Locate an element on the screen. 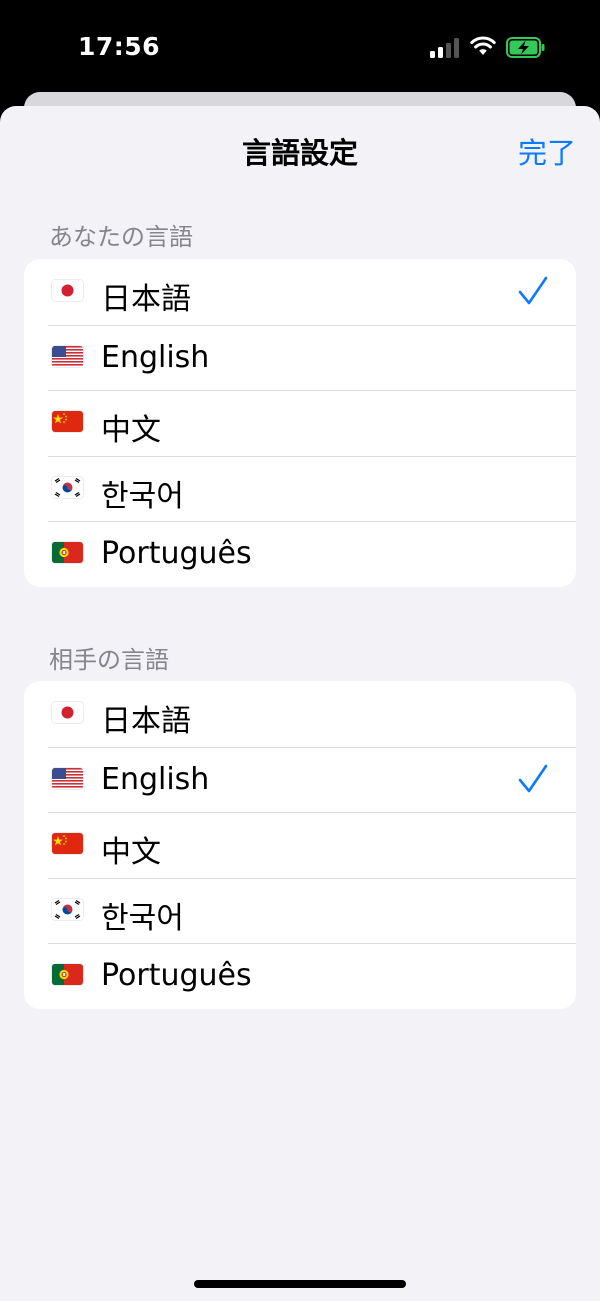 The height and width of the screenshot is (1301, 600). section-header: あなたの言語 is located at coordinates (121, 237).